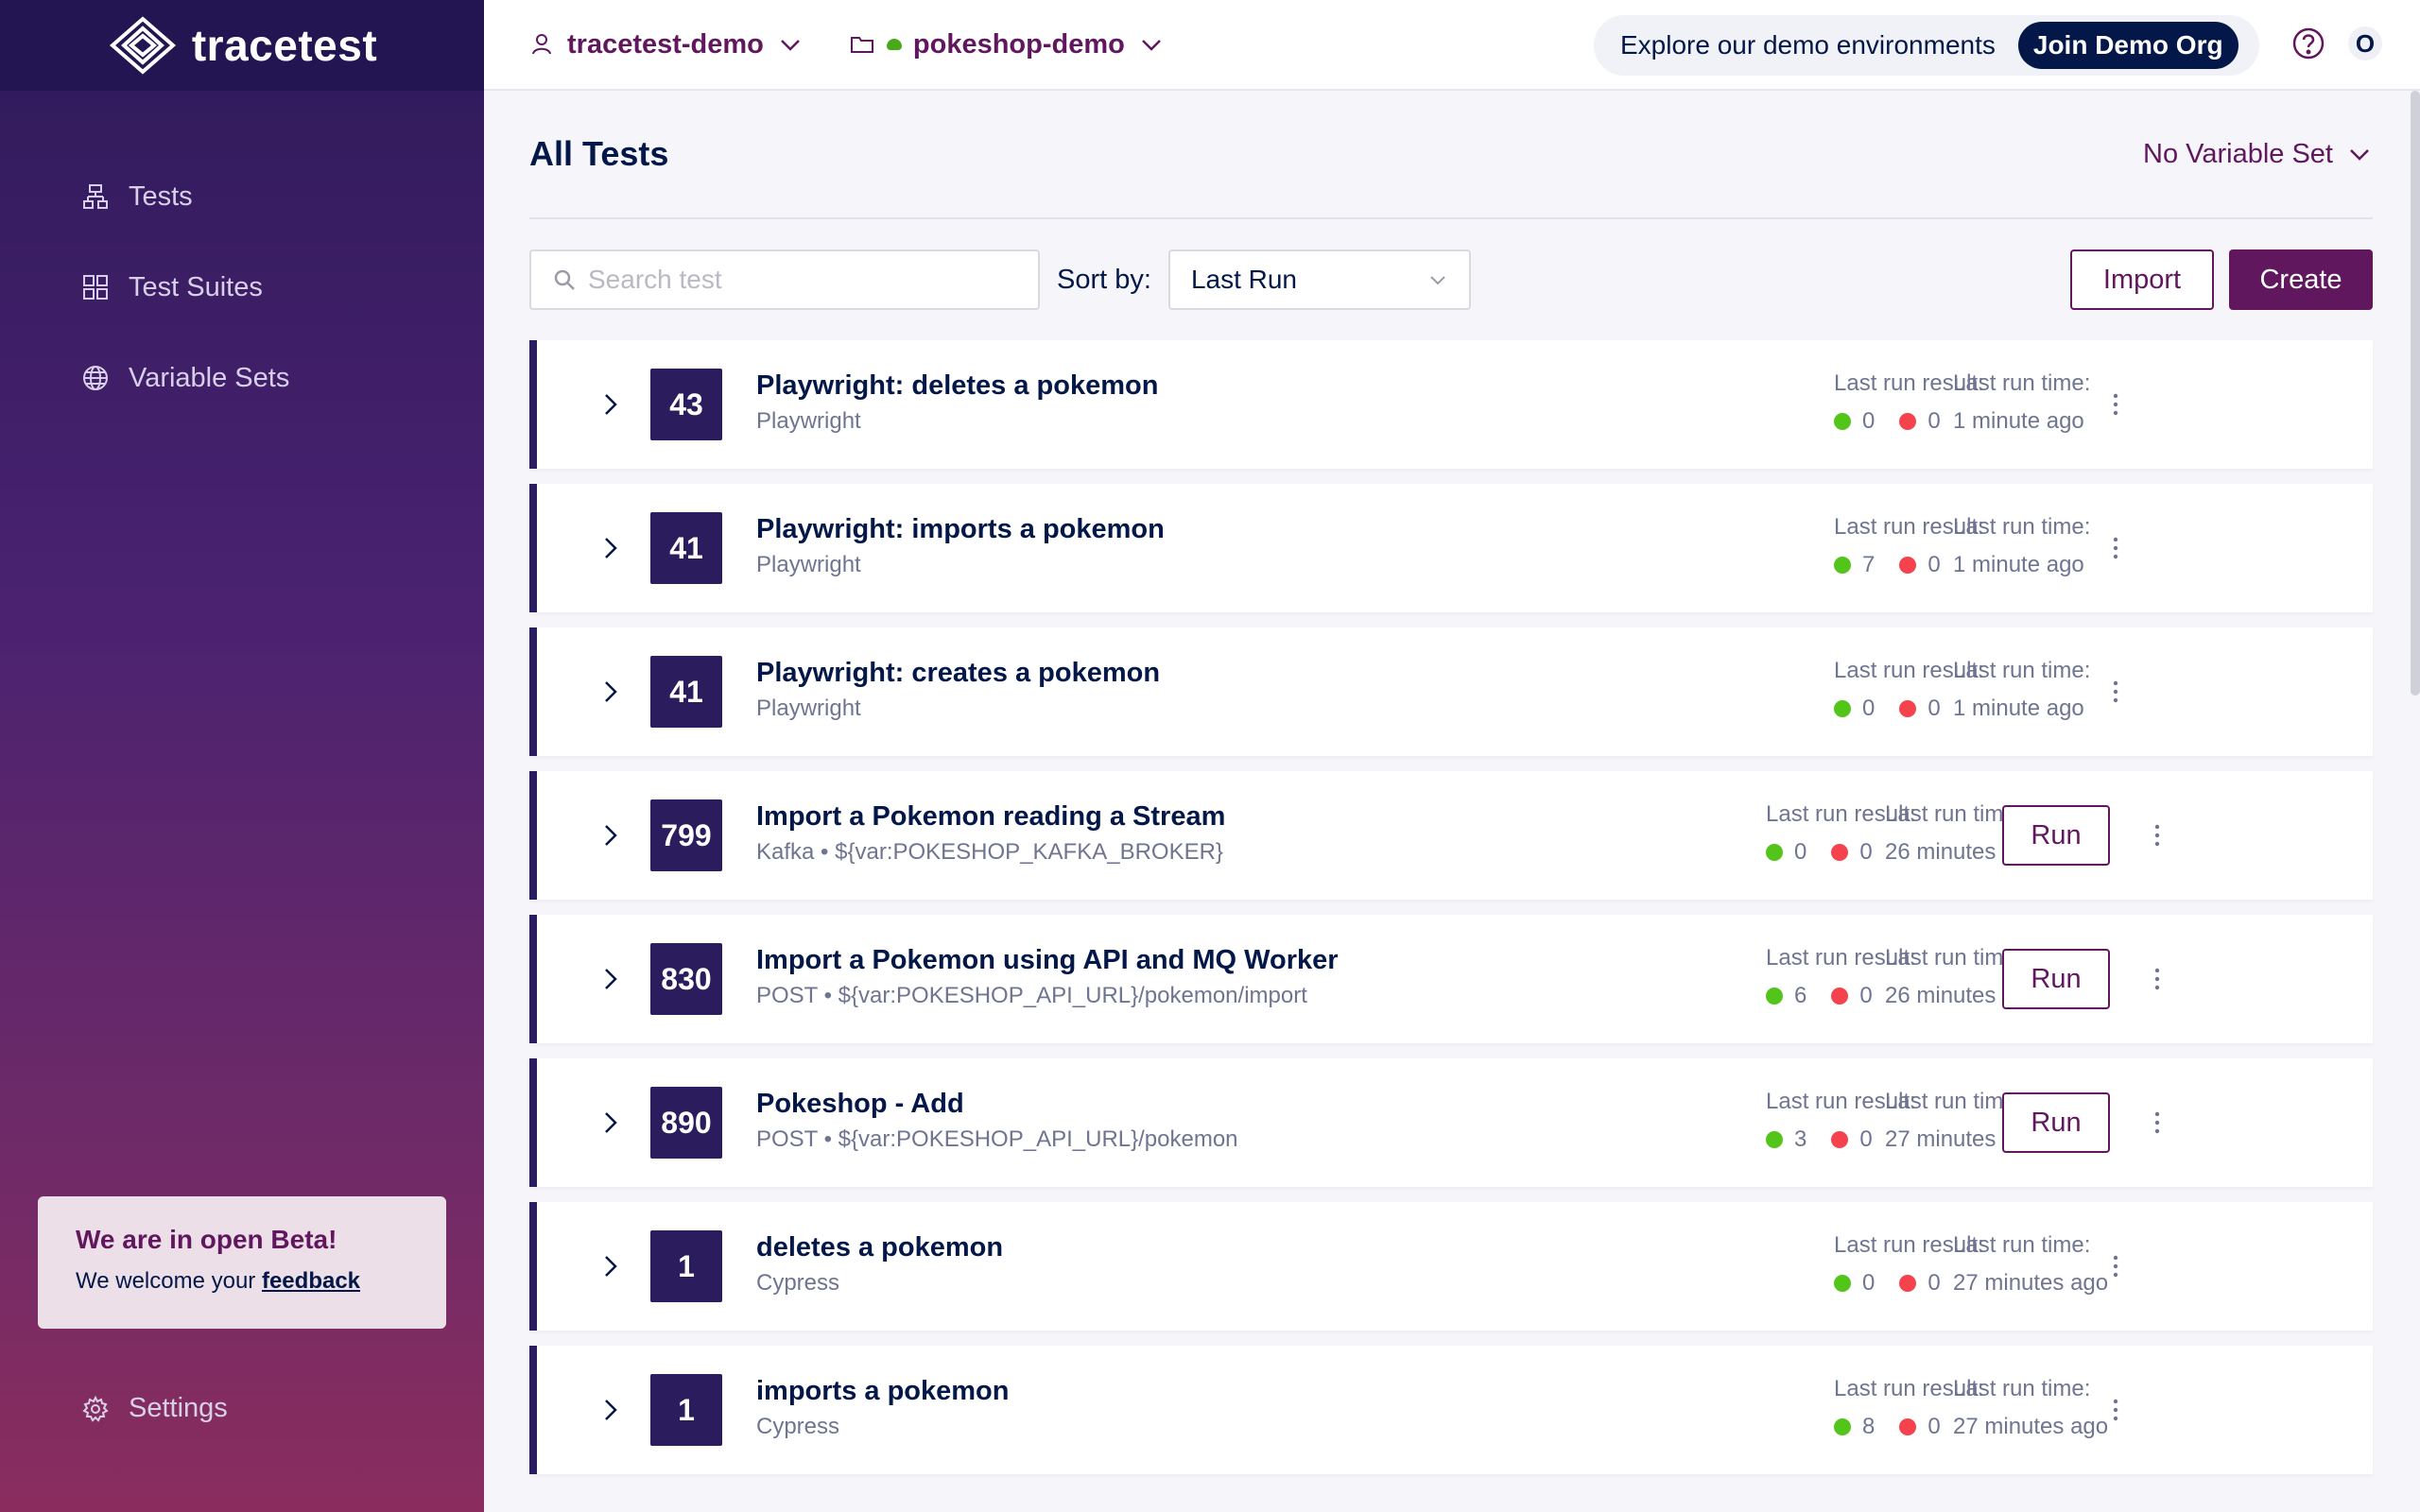 The image size is (2420, 1512). Describe the element at coordinates (2301, 279) in the screenshot. I see `create-button: Create` at that location.